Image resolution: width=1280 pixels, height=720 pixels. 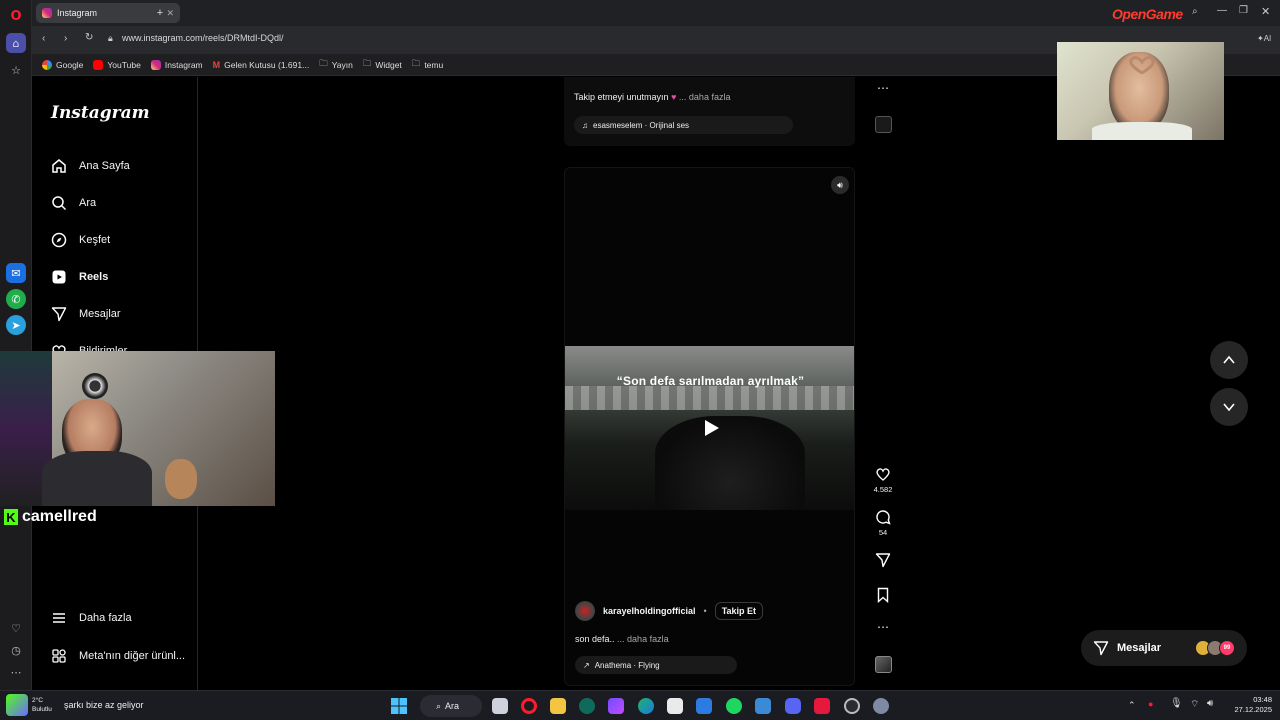 What do you see at coordinates (883, 124) in the screenshot?
I see `previous-audio-thumbnail` at bounding box center [883, 124].